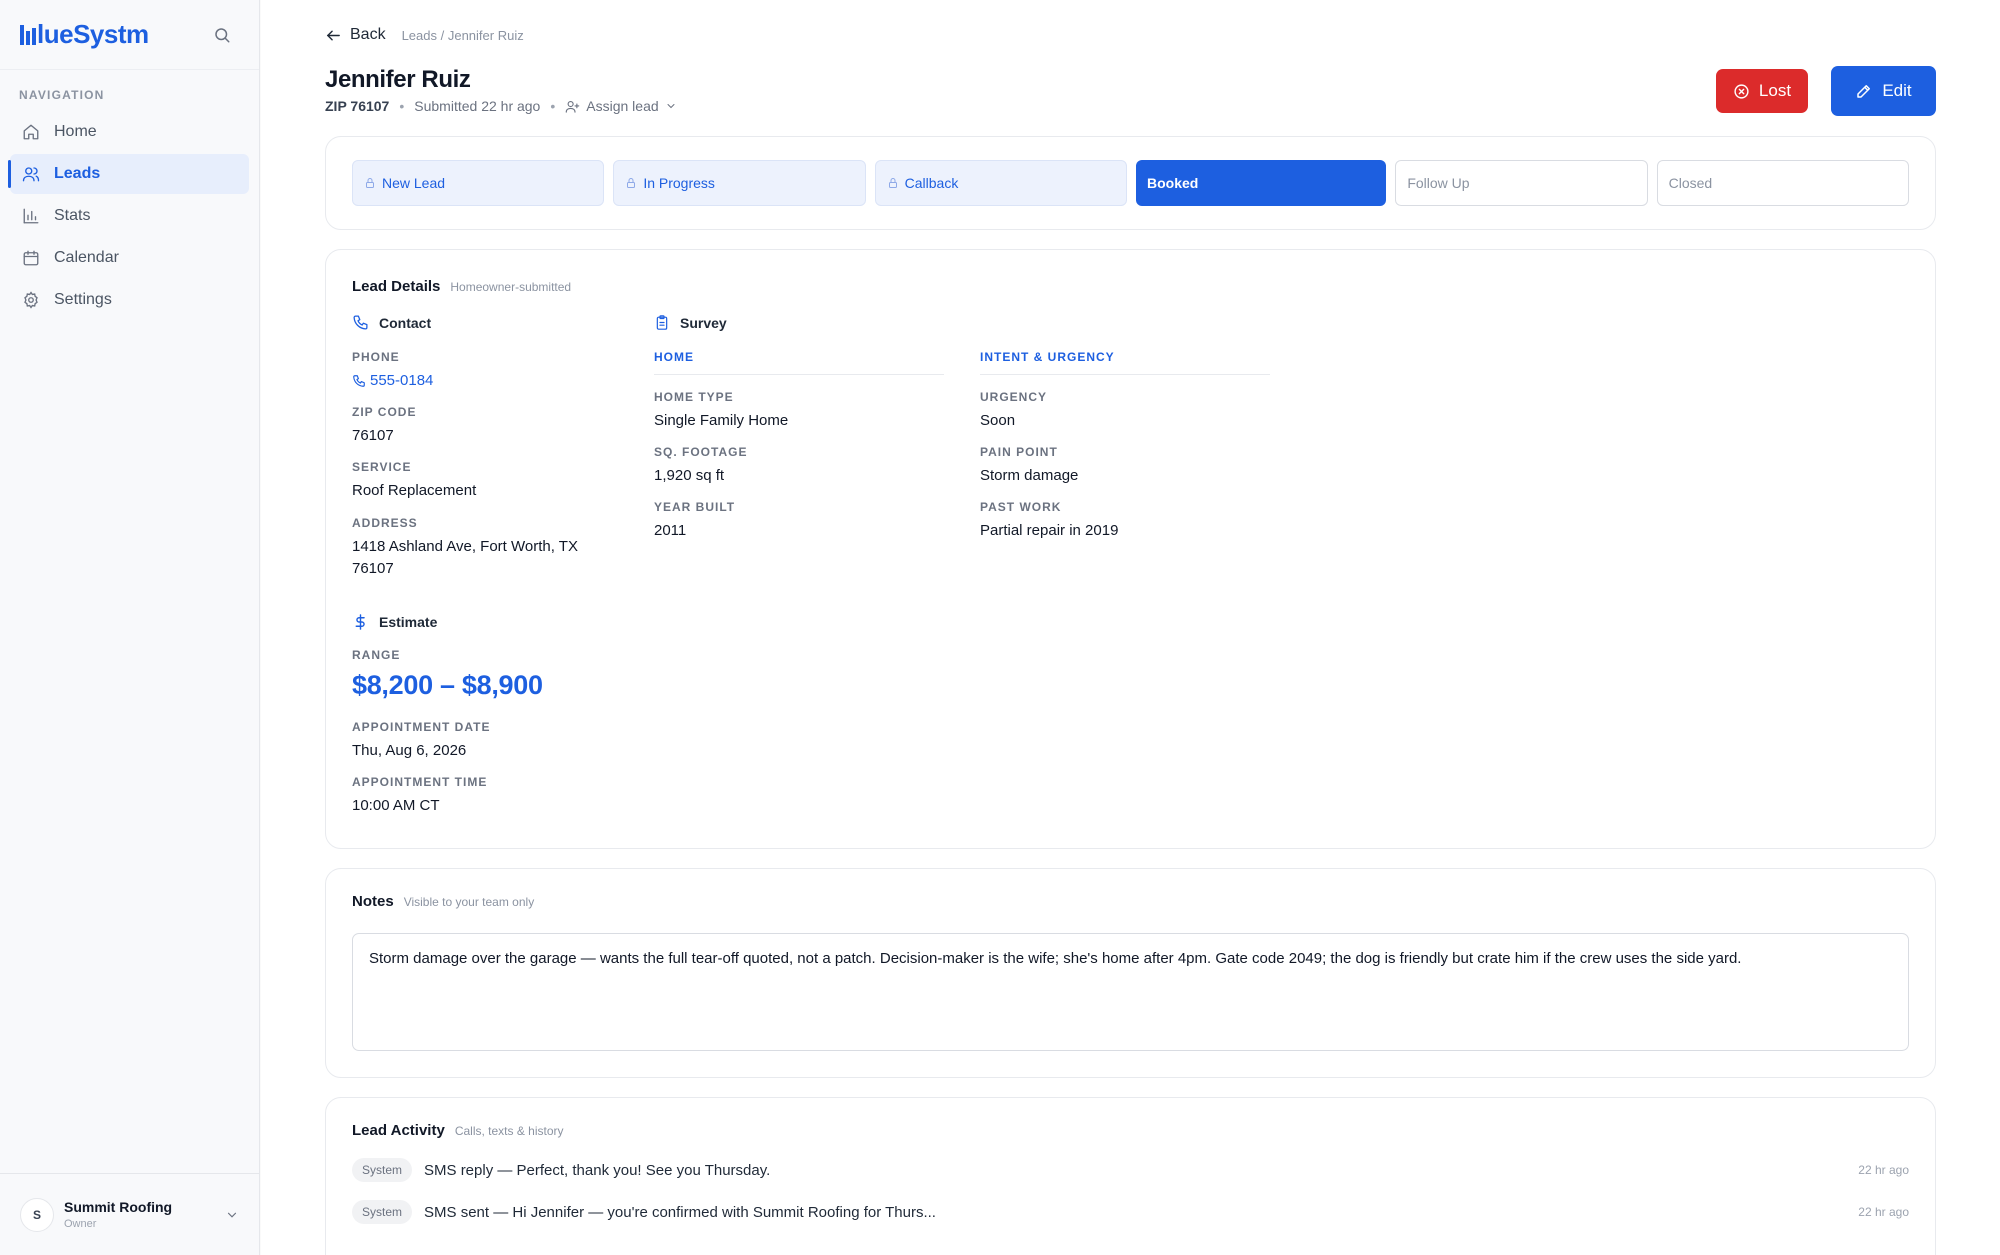 This screenshot has height=1255, width=2000. I want to click on sidebar-item-stats: Stats, so click(129, 216).